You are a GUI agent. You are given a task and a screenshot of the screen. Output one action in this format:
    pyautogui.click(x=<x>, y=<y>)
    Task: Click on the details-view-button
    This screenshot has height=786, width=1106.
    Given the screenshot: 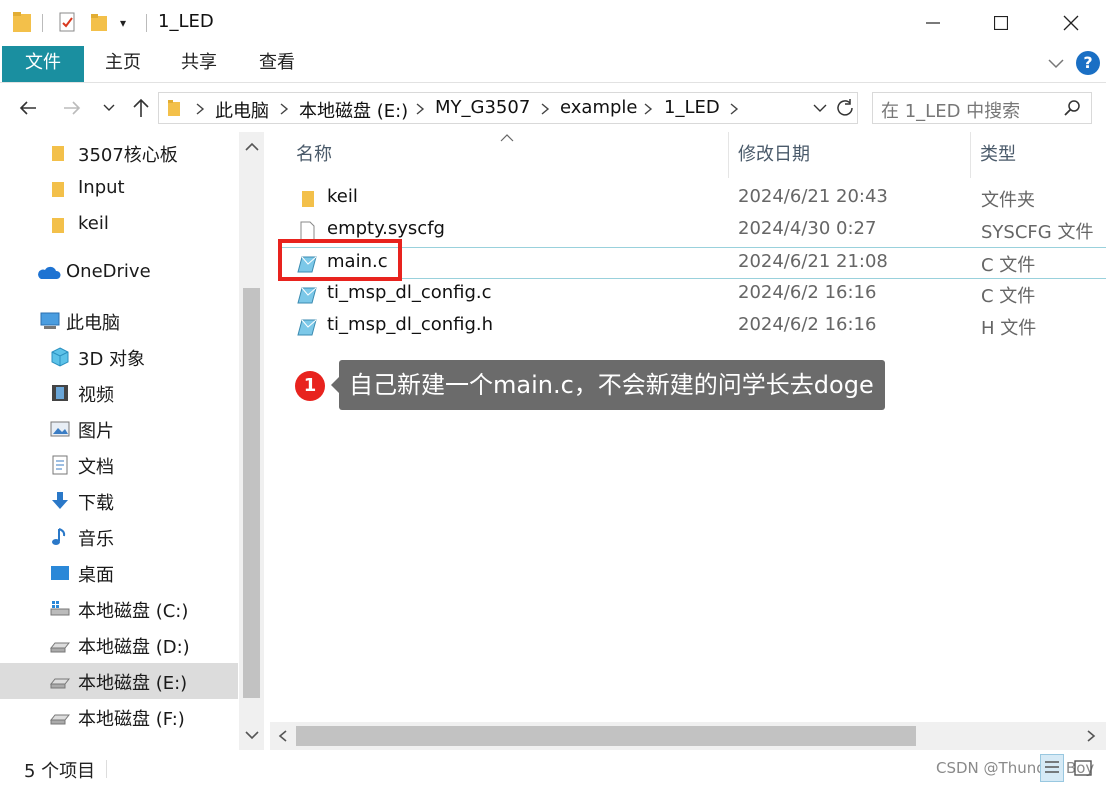 What is the action you would take?
    pyautogui.click(x=1052, y=768)
    